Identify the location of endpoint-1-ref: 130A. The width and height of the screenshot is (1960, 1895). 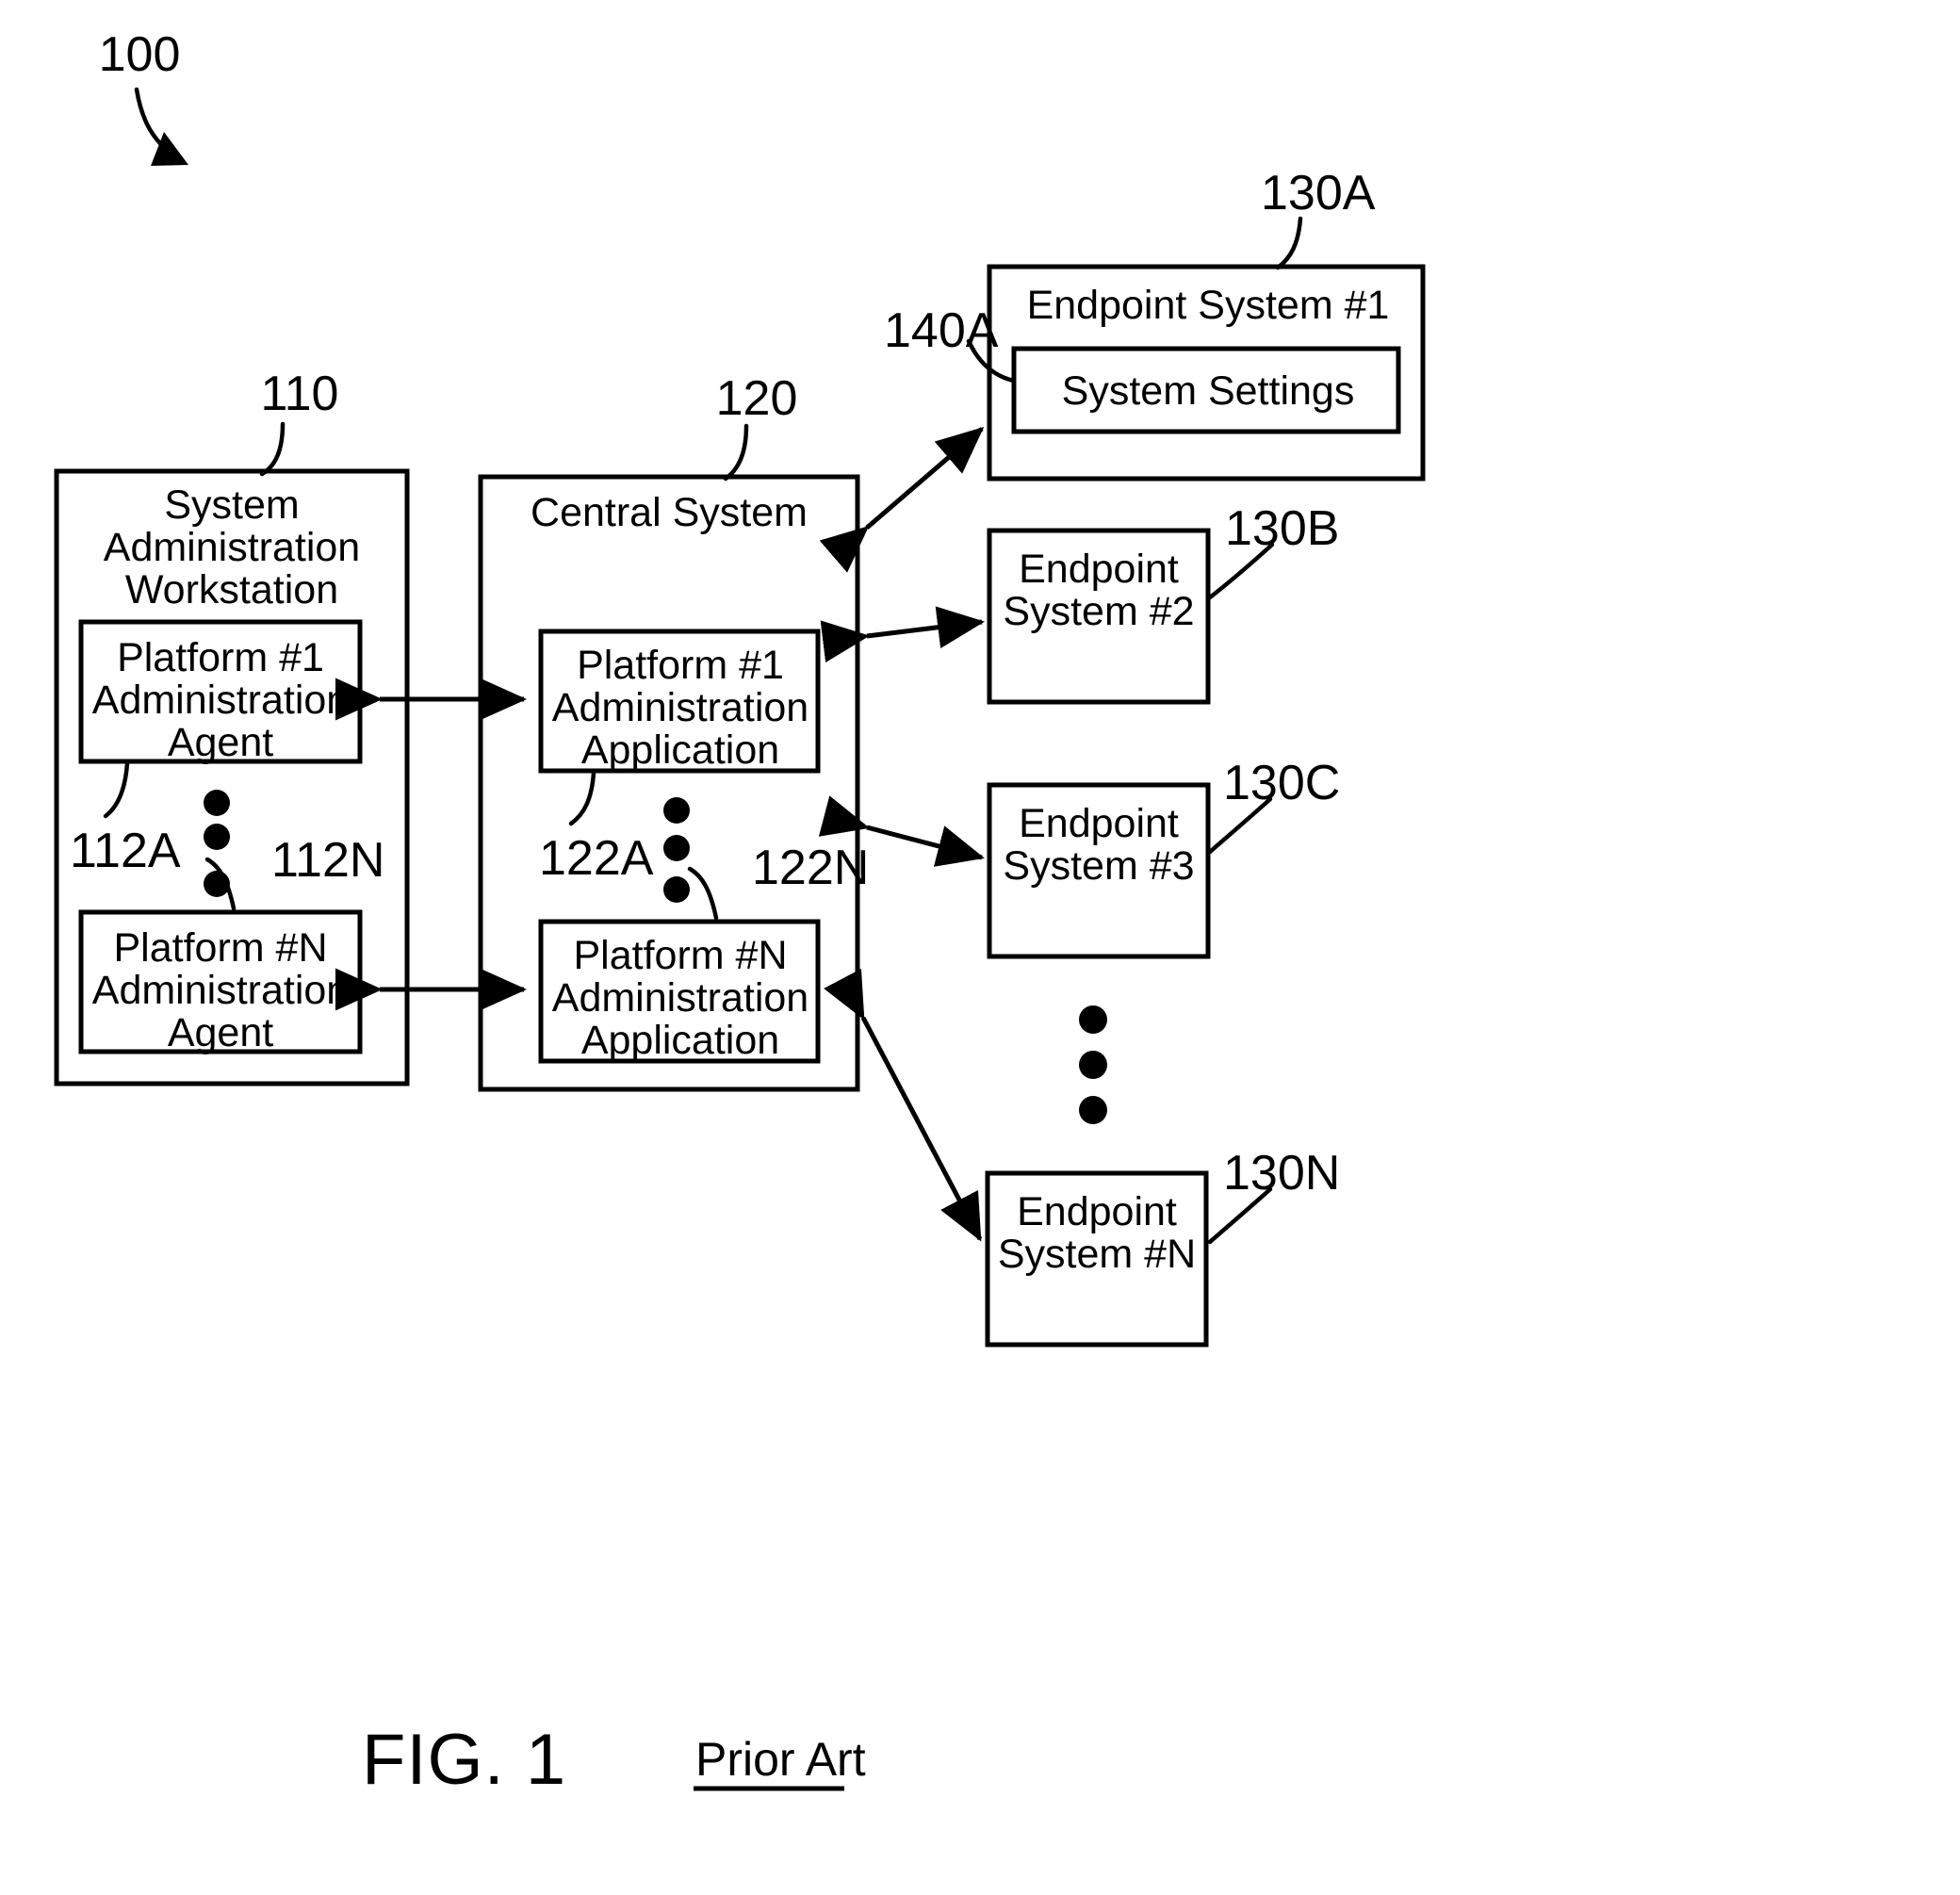
(1319, 194).